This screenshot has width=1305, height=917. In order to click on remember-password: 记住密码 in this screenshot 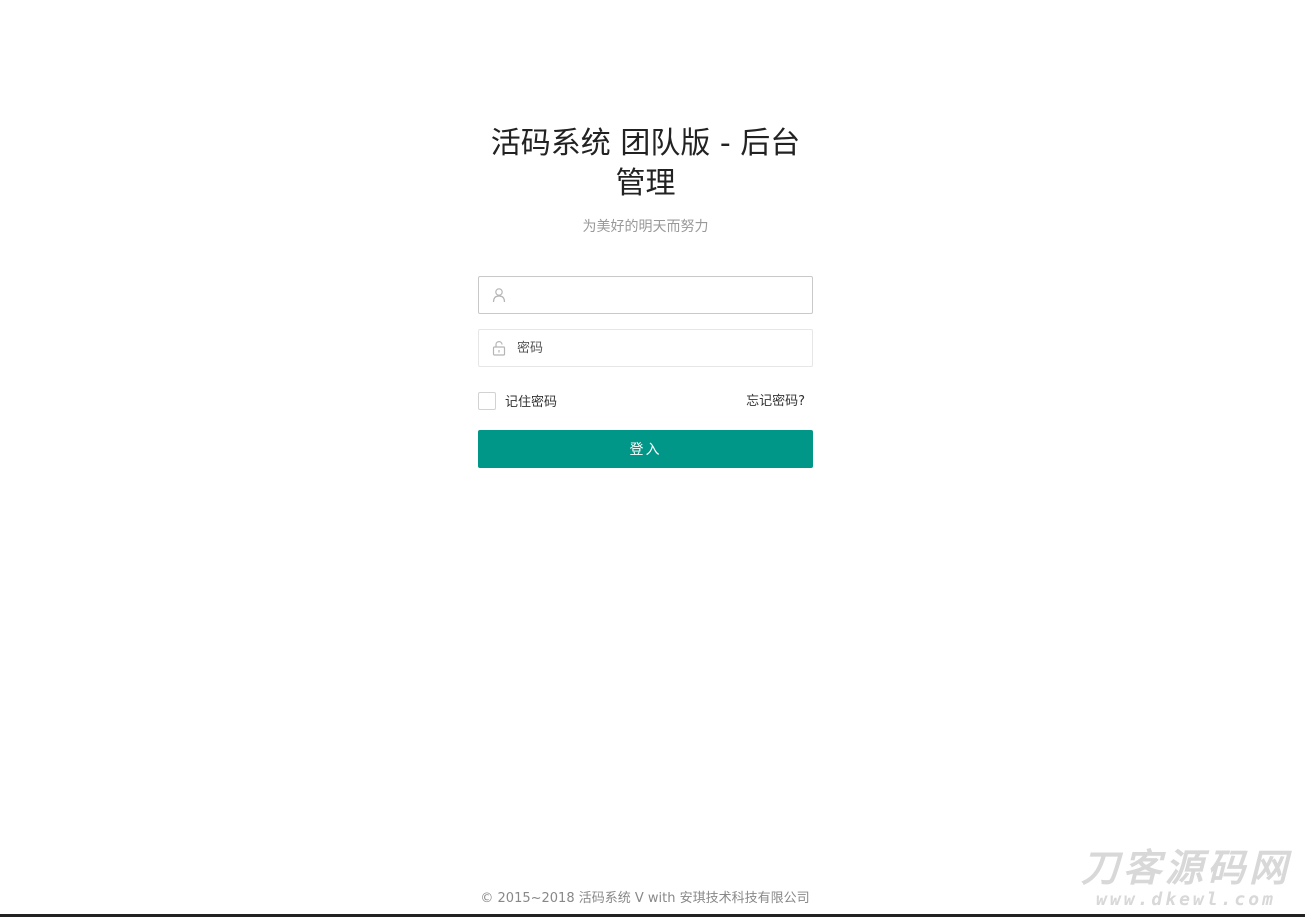, I will do `click(517, 400)`.